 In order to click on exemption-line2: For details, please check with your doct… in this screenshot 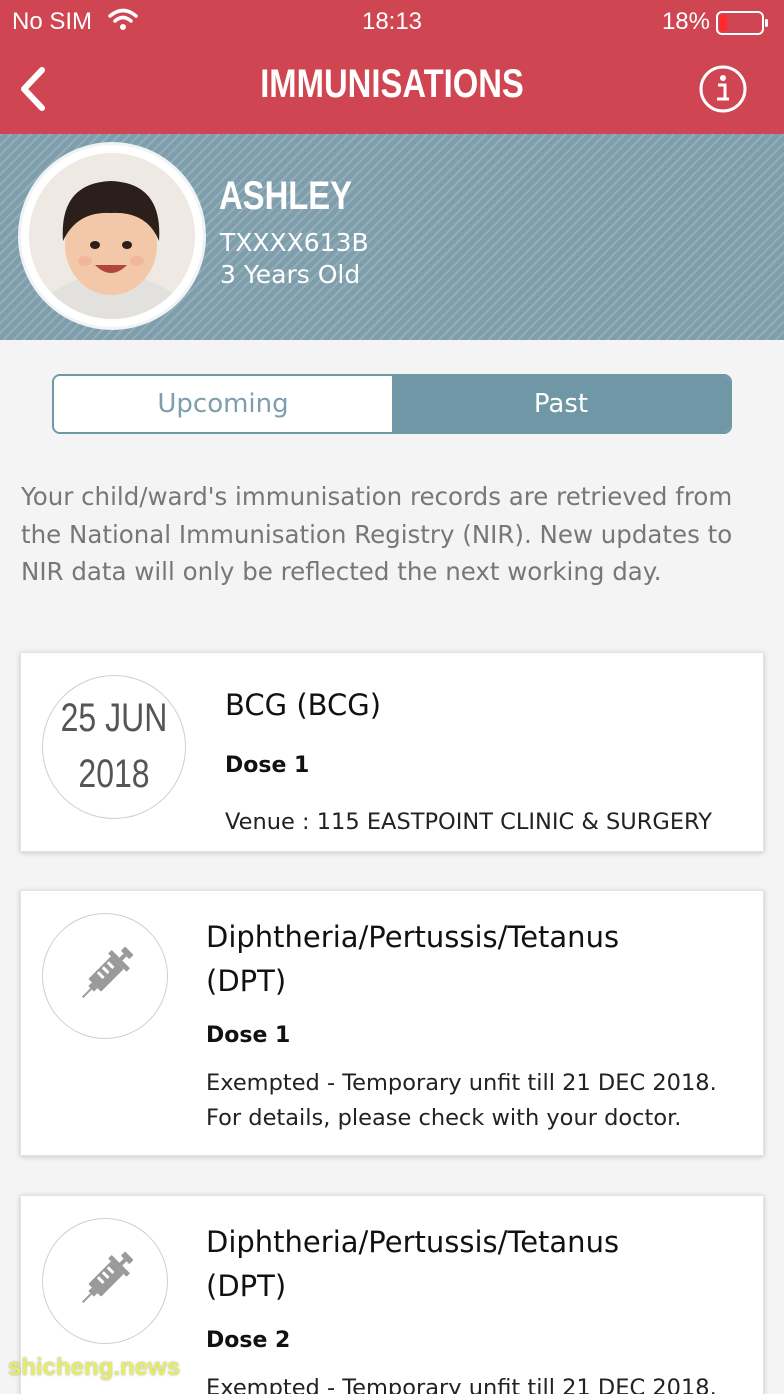, I will do `click(444, 1118)`.